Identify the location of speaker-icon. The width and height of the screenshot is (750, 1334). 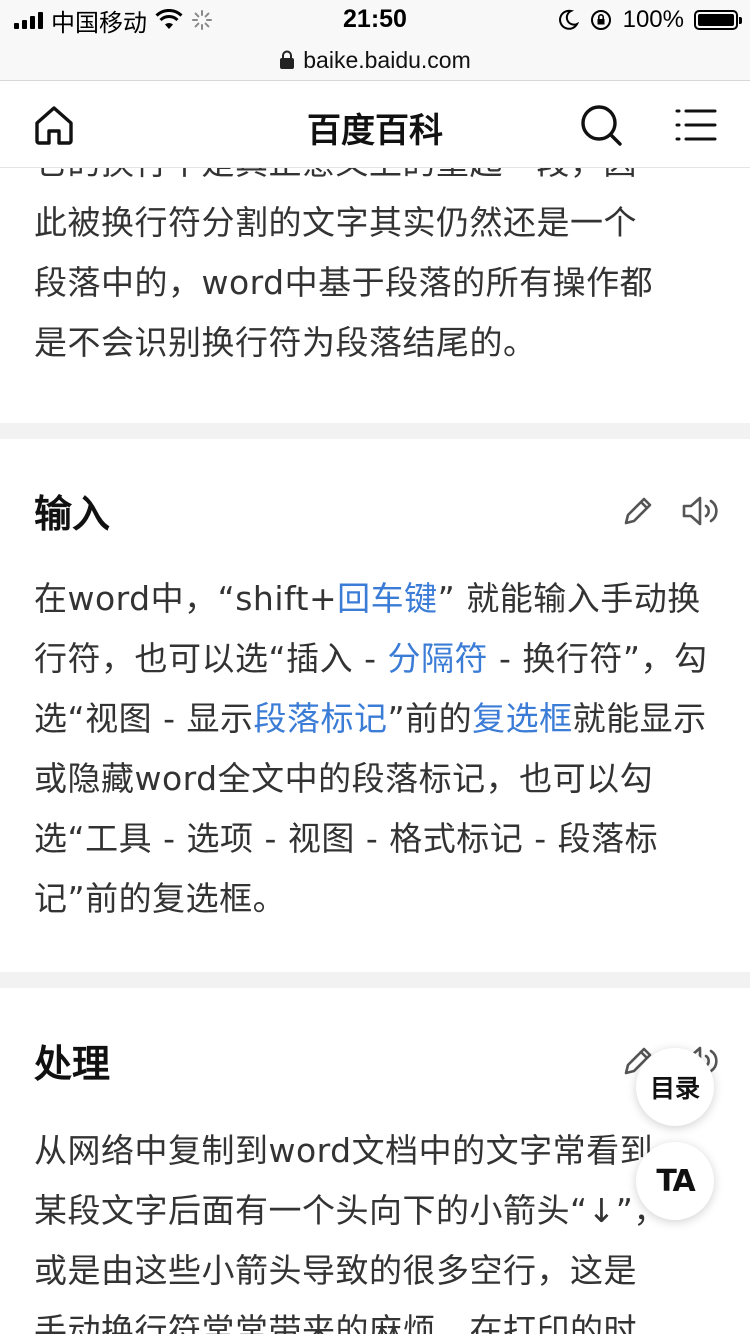
(700, 511).